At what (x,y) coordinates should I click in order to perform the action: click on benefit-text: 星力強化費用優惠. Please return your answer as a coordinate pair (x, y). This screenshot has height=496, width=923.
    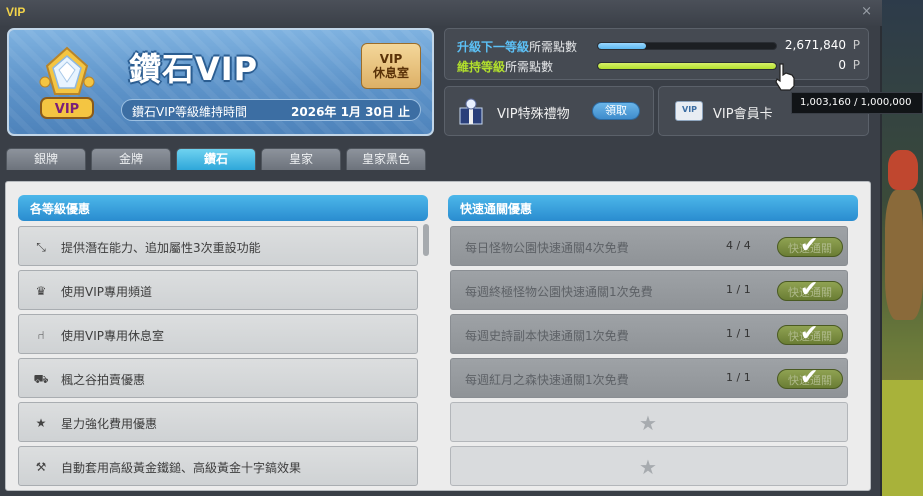
    Looking at the image, I should click on (109, 424).